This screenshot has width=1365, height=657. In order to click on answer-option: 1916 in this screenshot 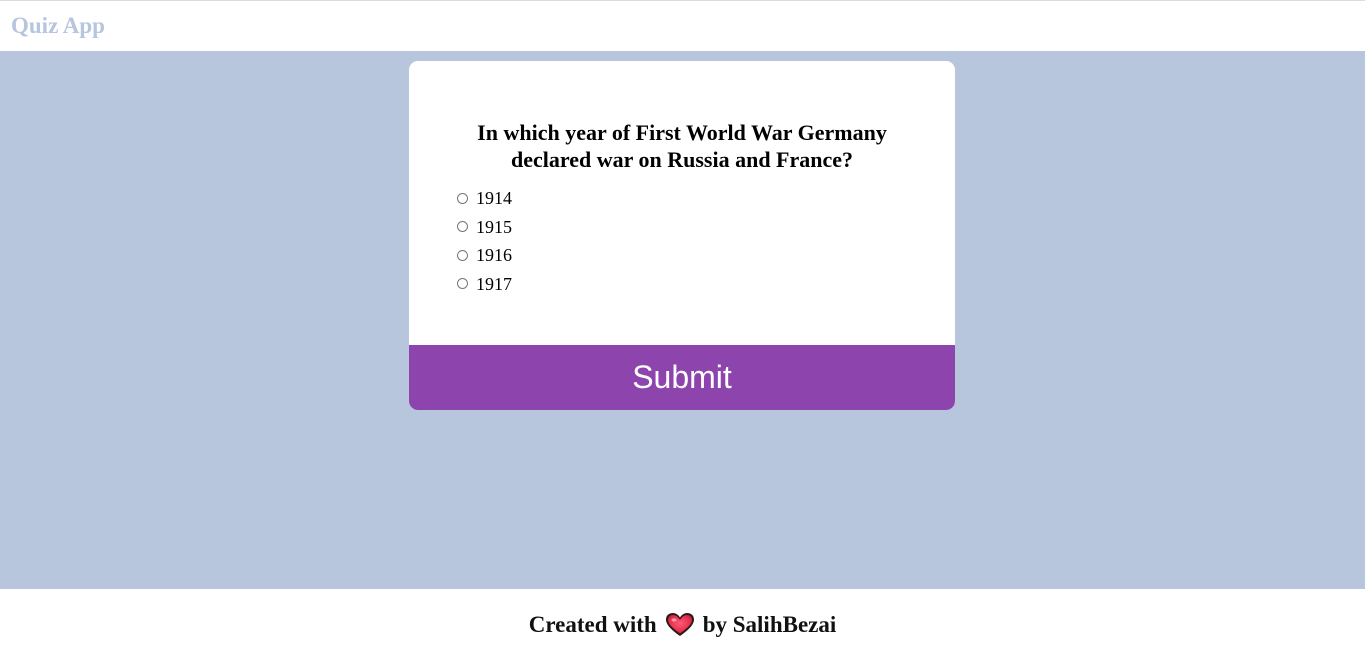, I will do `click(484, 255)`.